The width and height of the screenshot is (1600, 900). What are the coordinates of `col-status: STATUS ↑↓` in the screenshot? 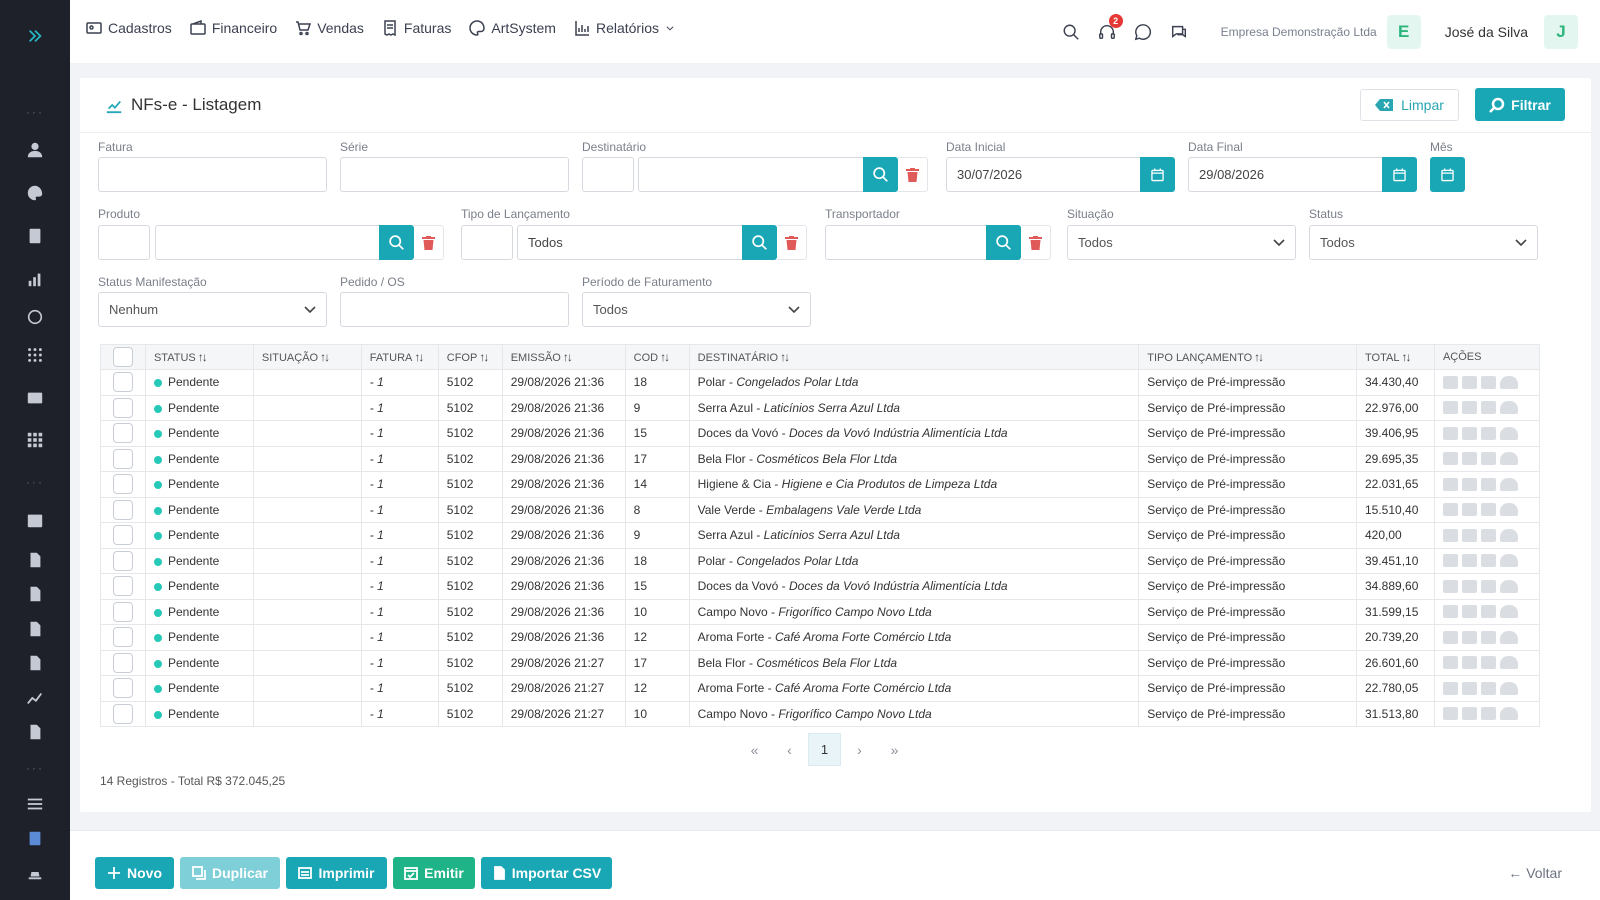 It's located at (199, 357).